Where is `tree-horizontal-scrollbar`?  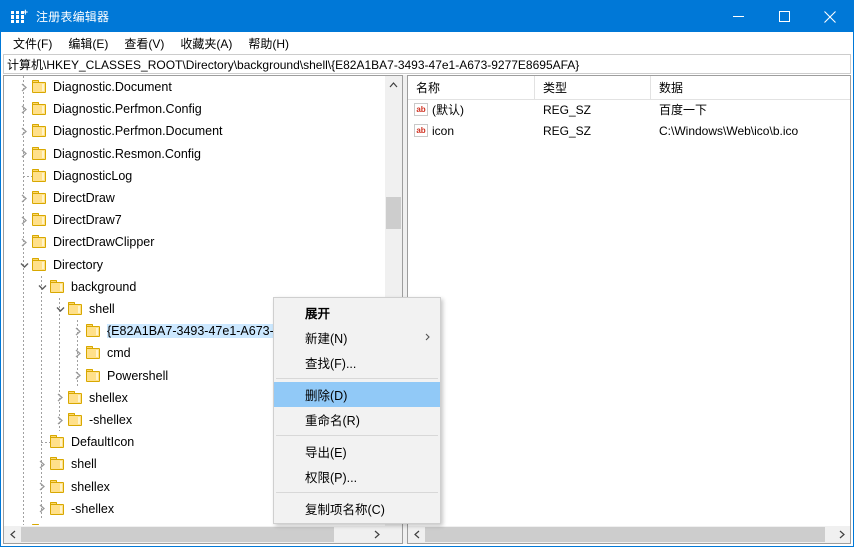 tree-horizontal-scrollbar is located at coordinates (194, 534).